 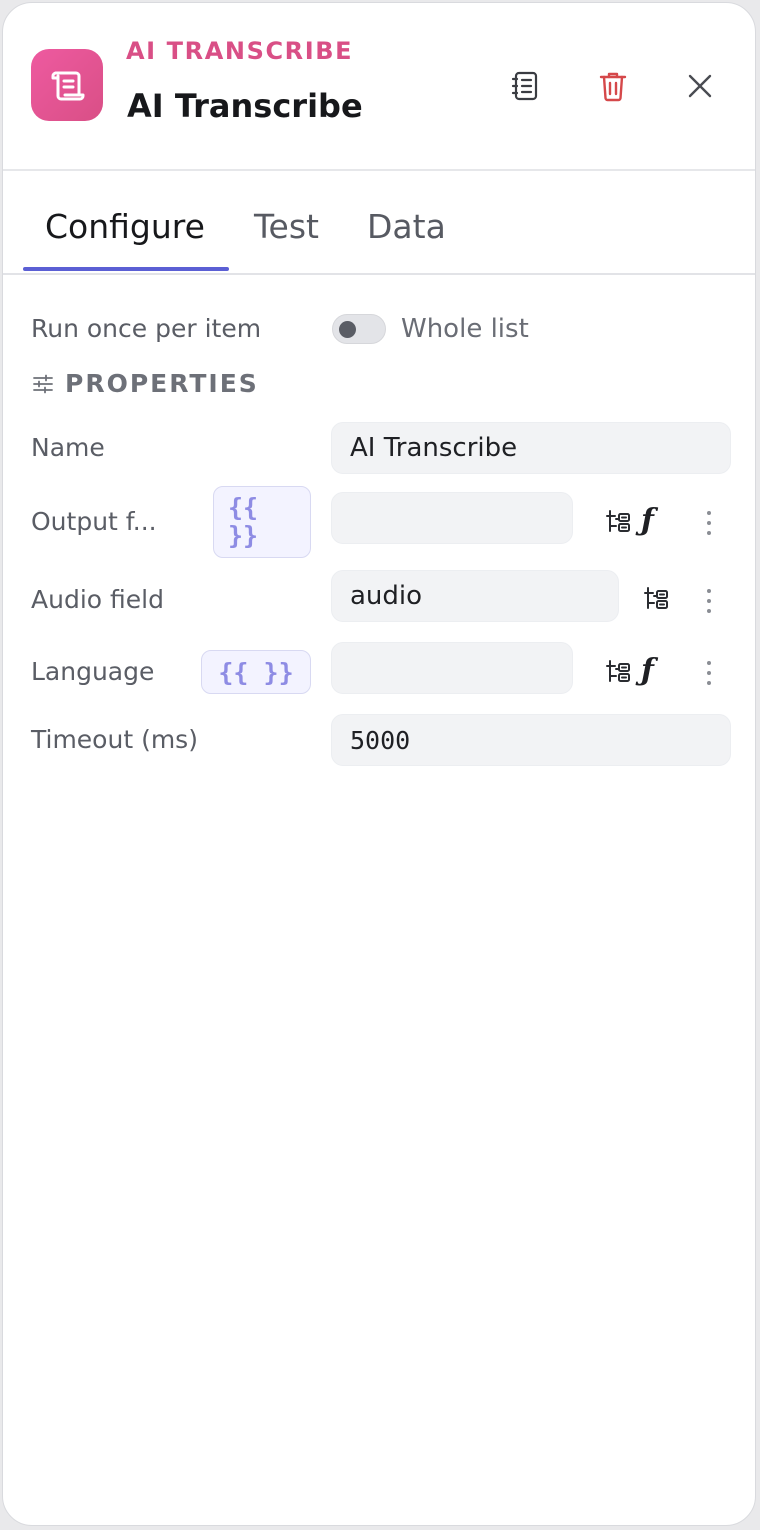 What do you see at coordinates (647, 520) in the screenshot?
I see `output-field-expression-button: ƒ` at bounding box center [647, 520].